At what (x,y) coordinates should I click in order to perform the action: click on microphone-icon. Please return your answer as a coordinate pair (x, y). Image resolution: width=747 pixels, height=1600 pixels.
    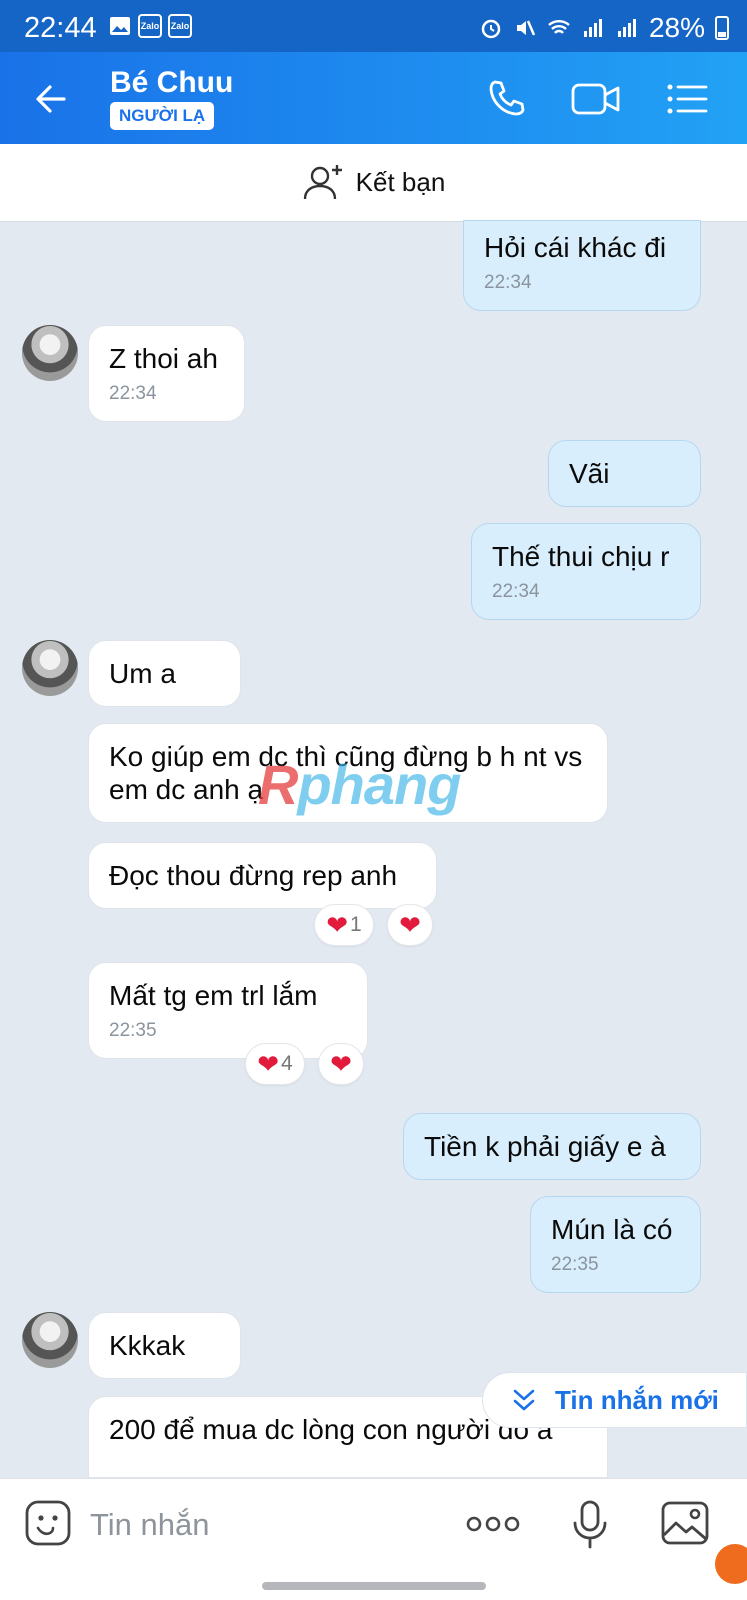
    Looking at the image, I should click on (590, 1525).